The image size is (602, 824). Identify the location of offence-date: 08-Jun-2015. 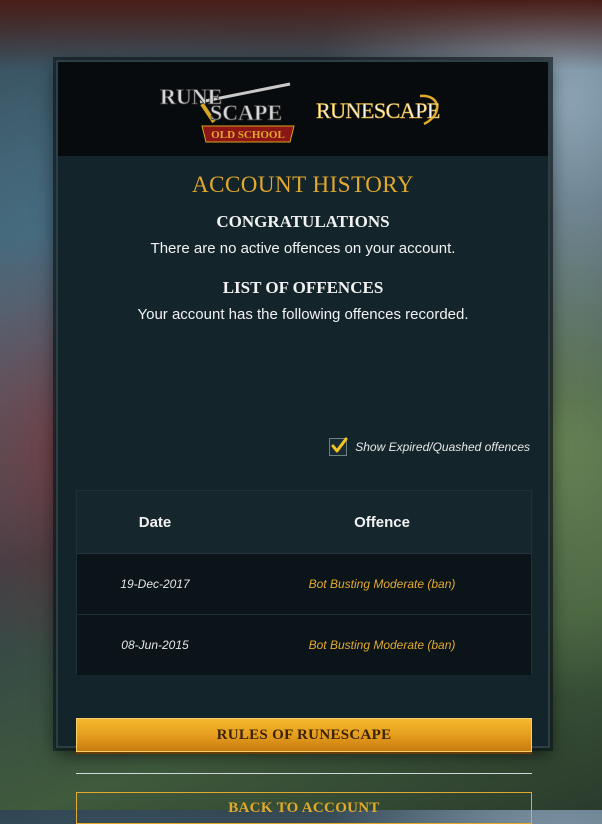
(155, 645).